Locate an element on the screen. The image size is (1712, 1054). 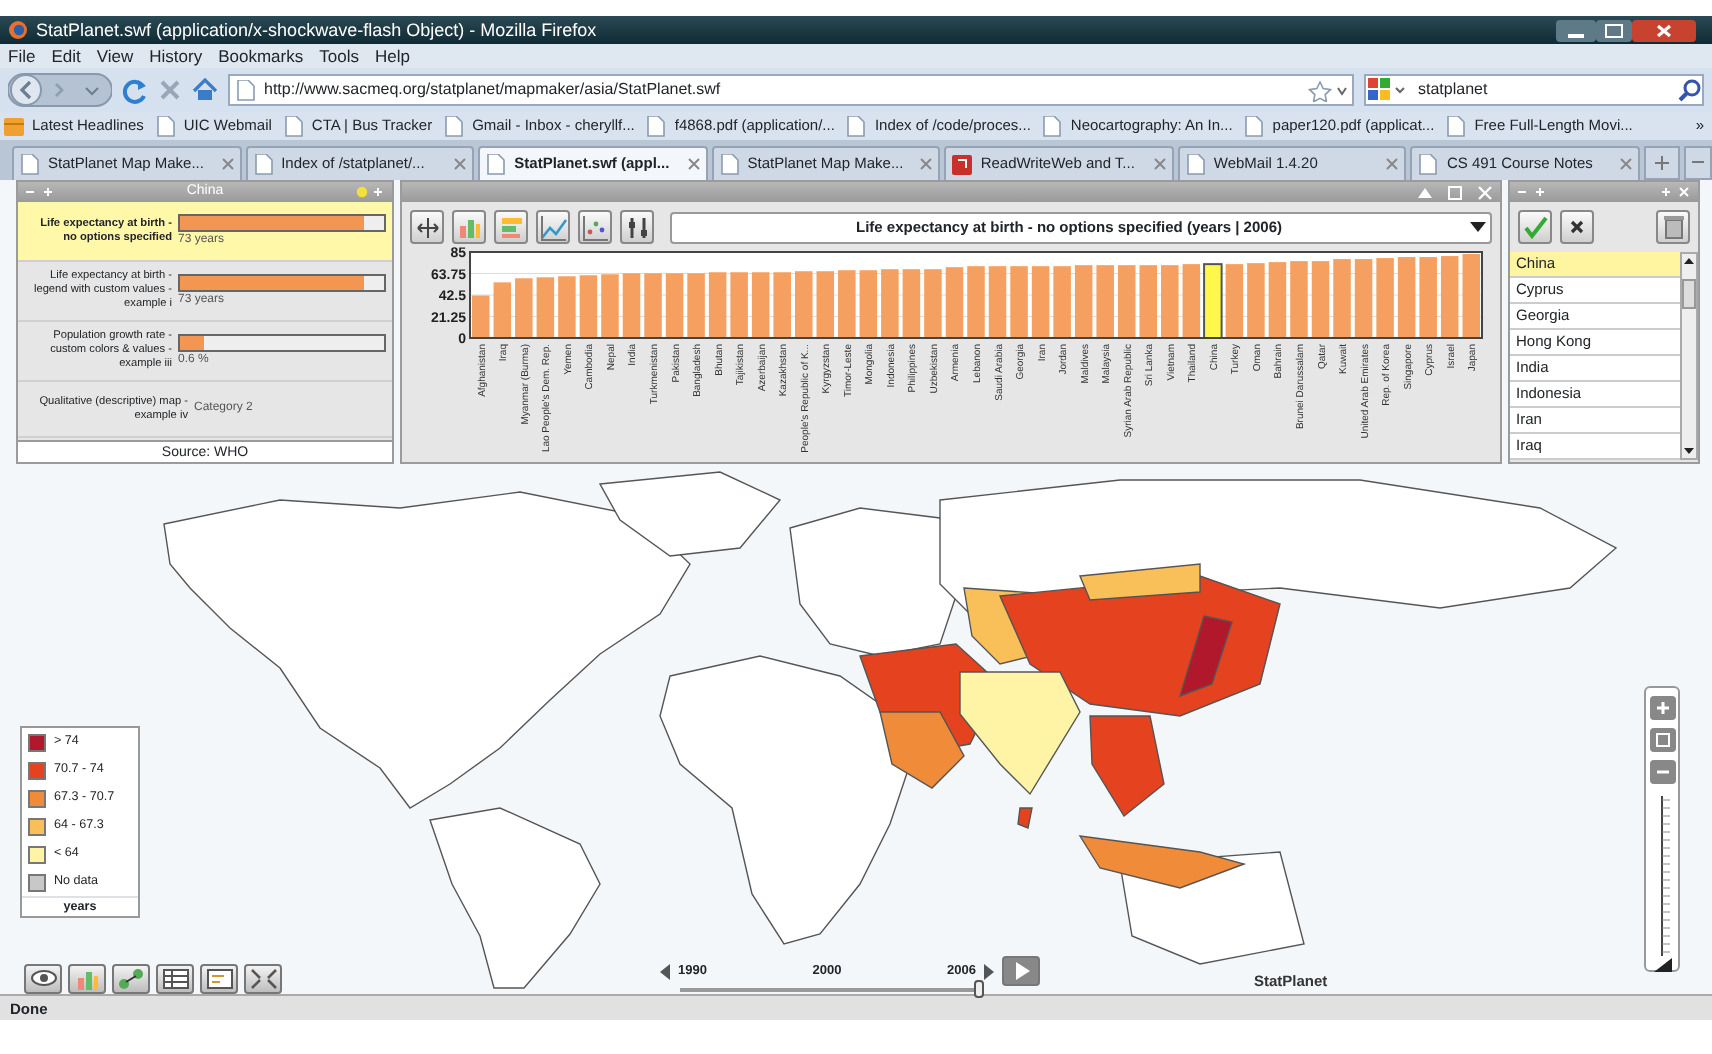
maximize-icon is located at coordinates (1614, 30).